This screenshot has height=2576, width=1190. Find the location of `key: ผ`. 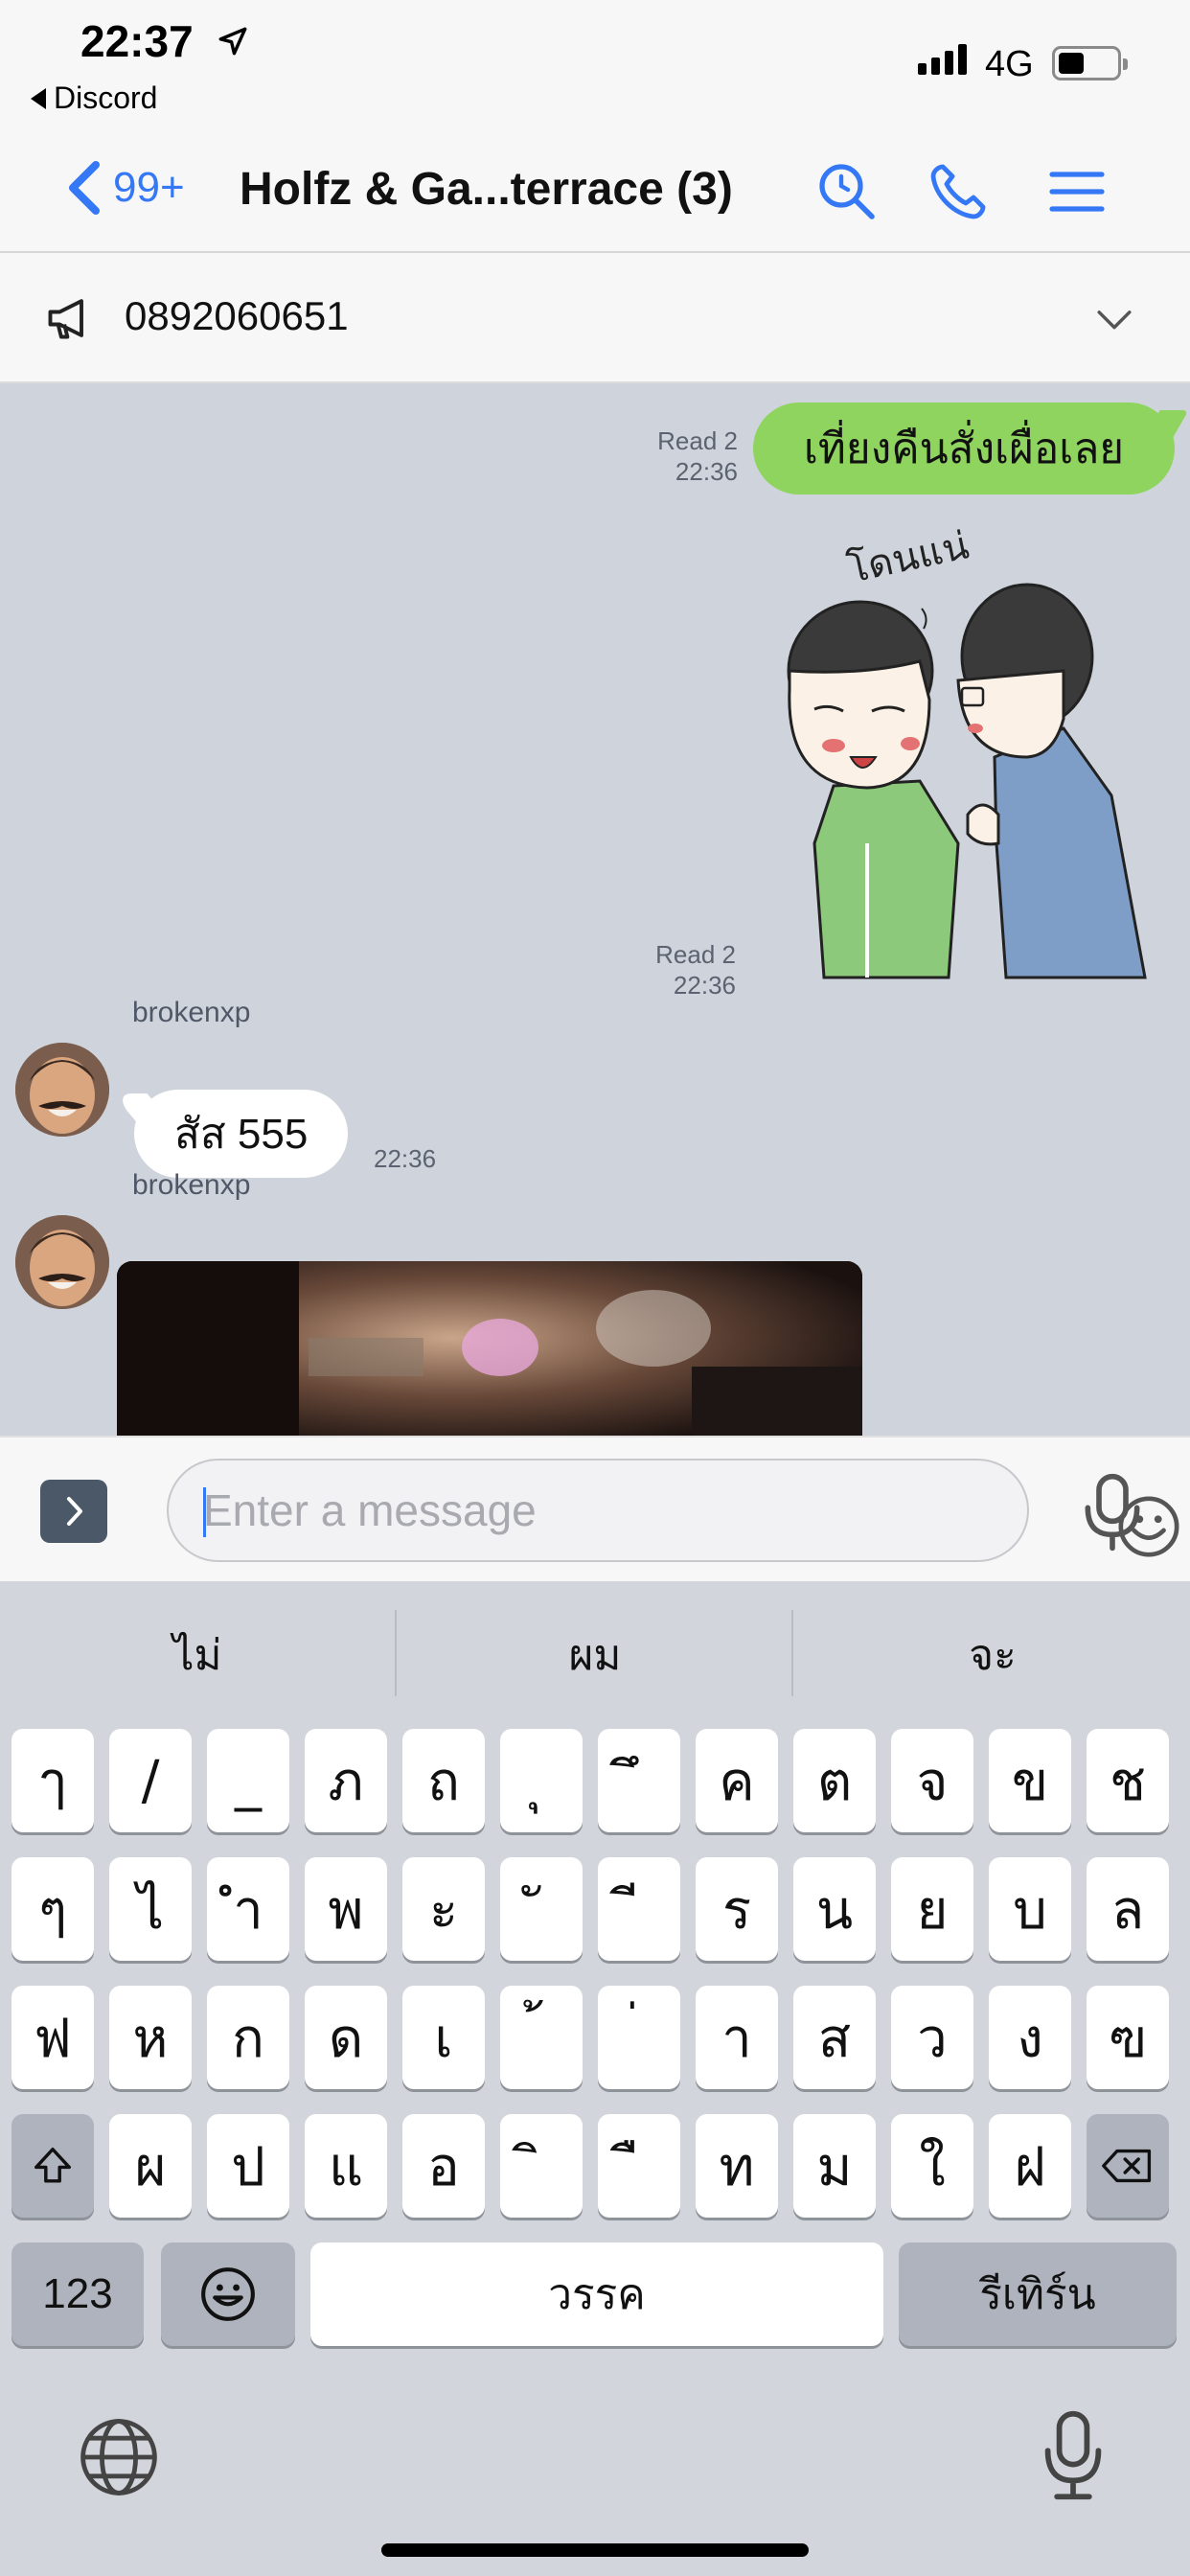

key: ผ is located at coordinates (151, 2166).